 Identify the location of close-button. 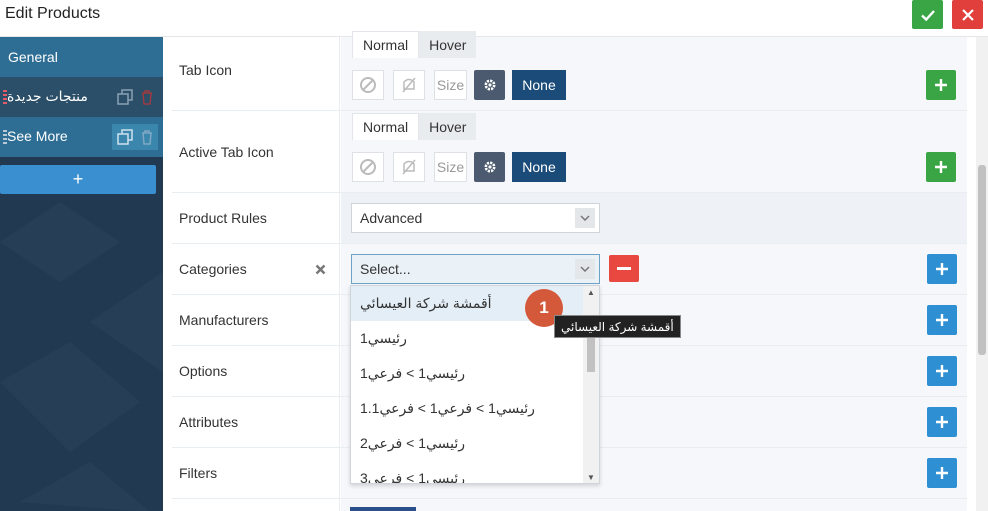
(967, 14).